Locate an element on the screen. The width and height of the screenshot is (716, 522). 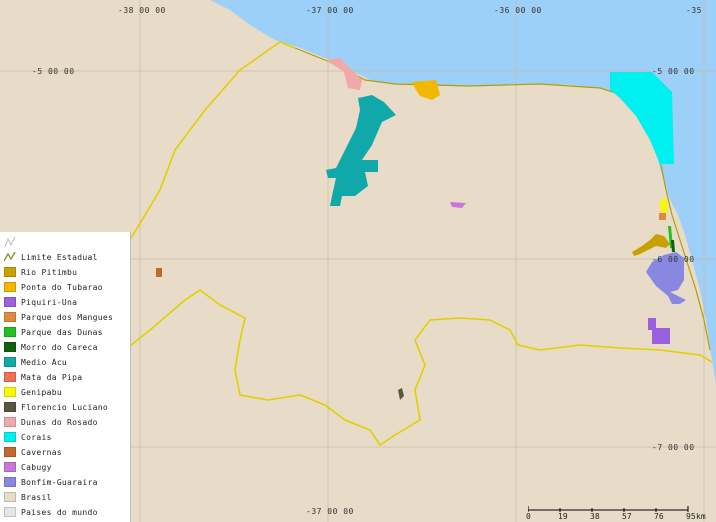
legend-label: Cabugy is located at coordinates (36, 467).